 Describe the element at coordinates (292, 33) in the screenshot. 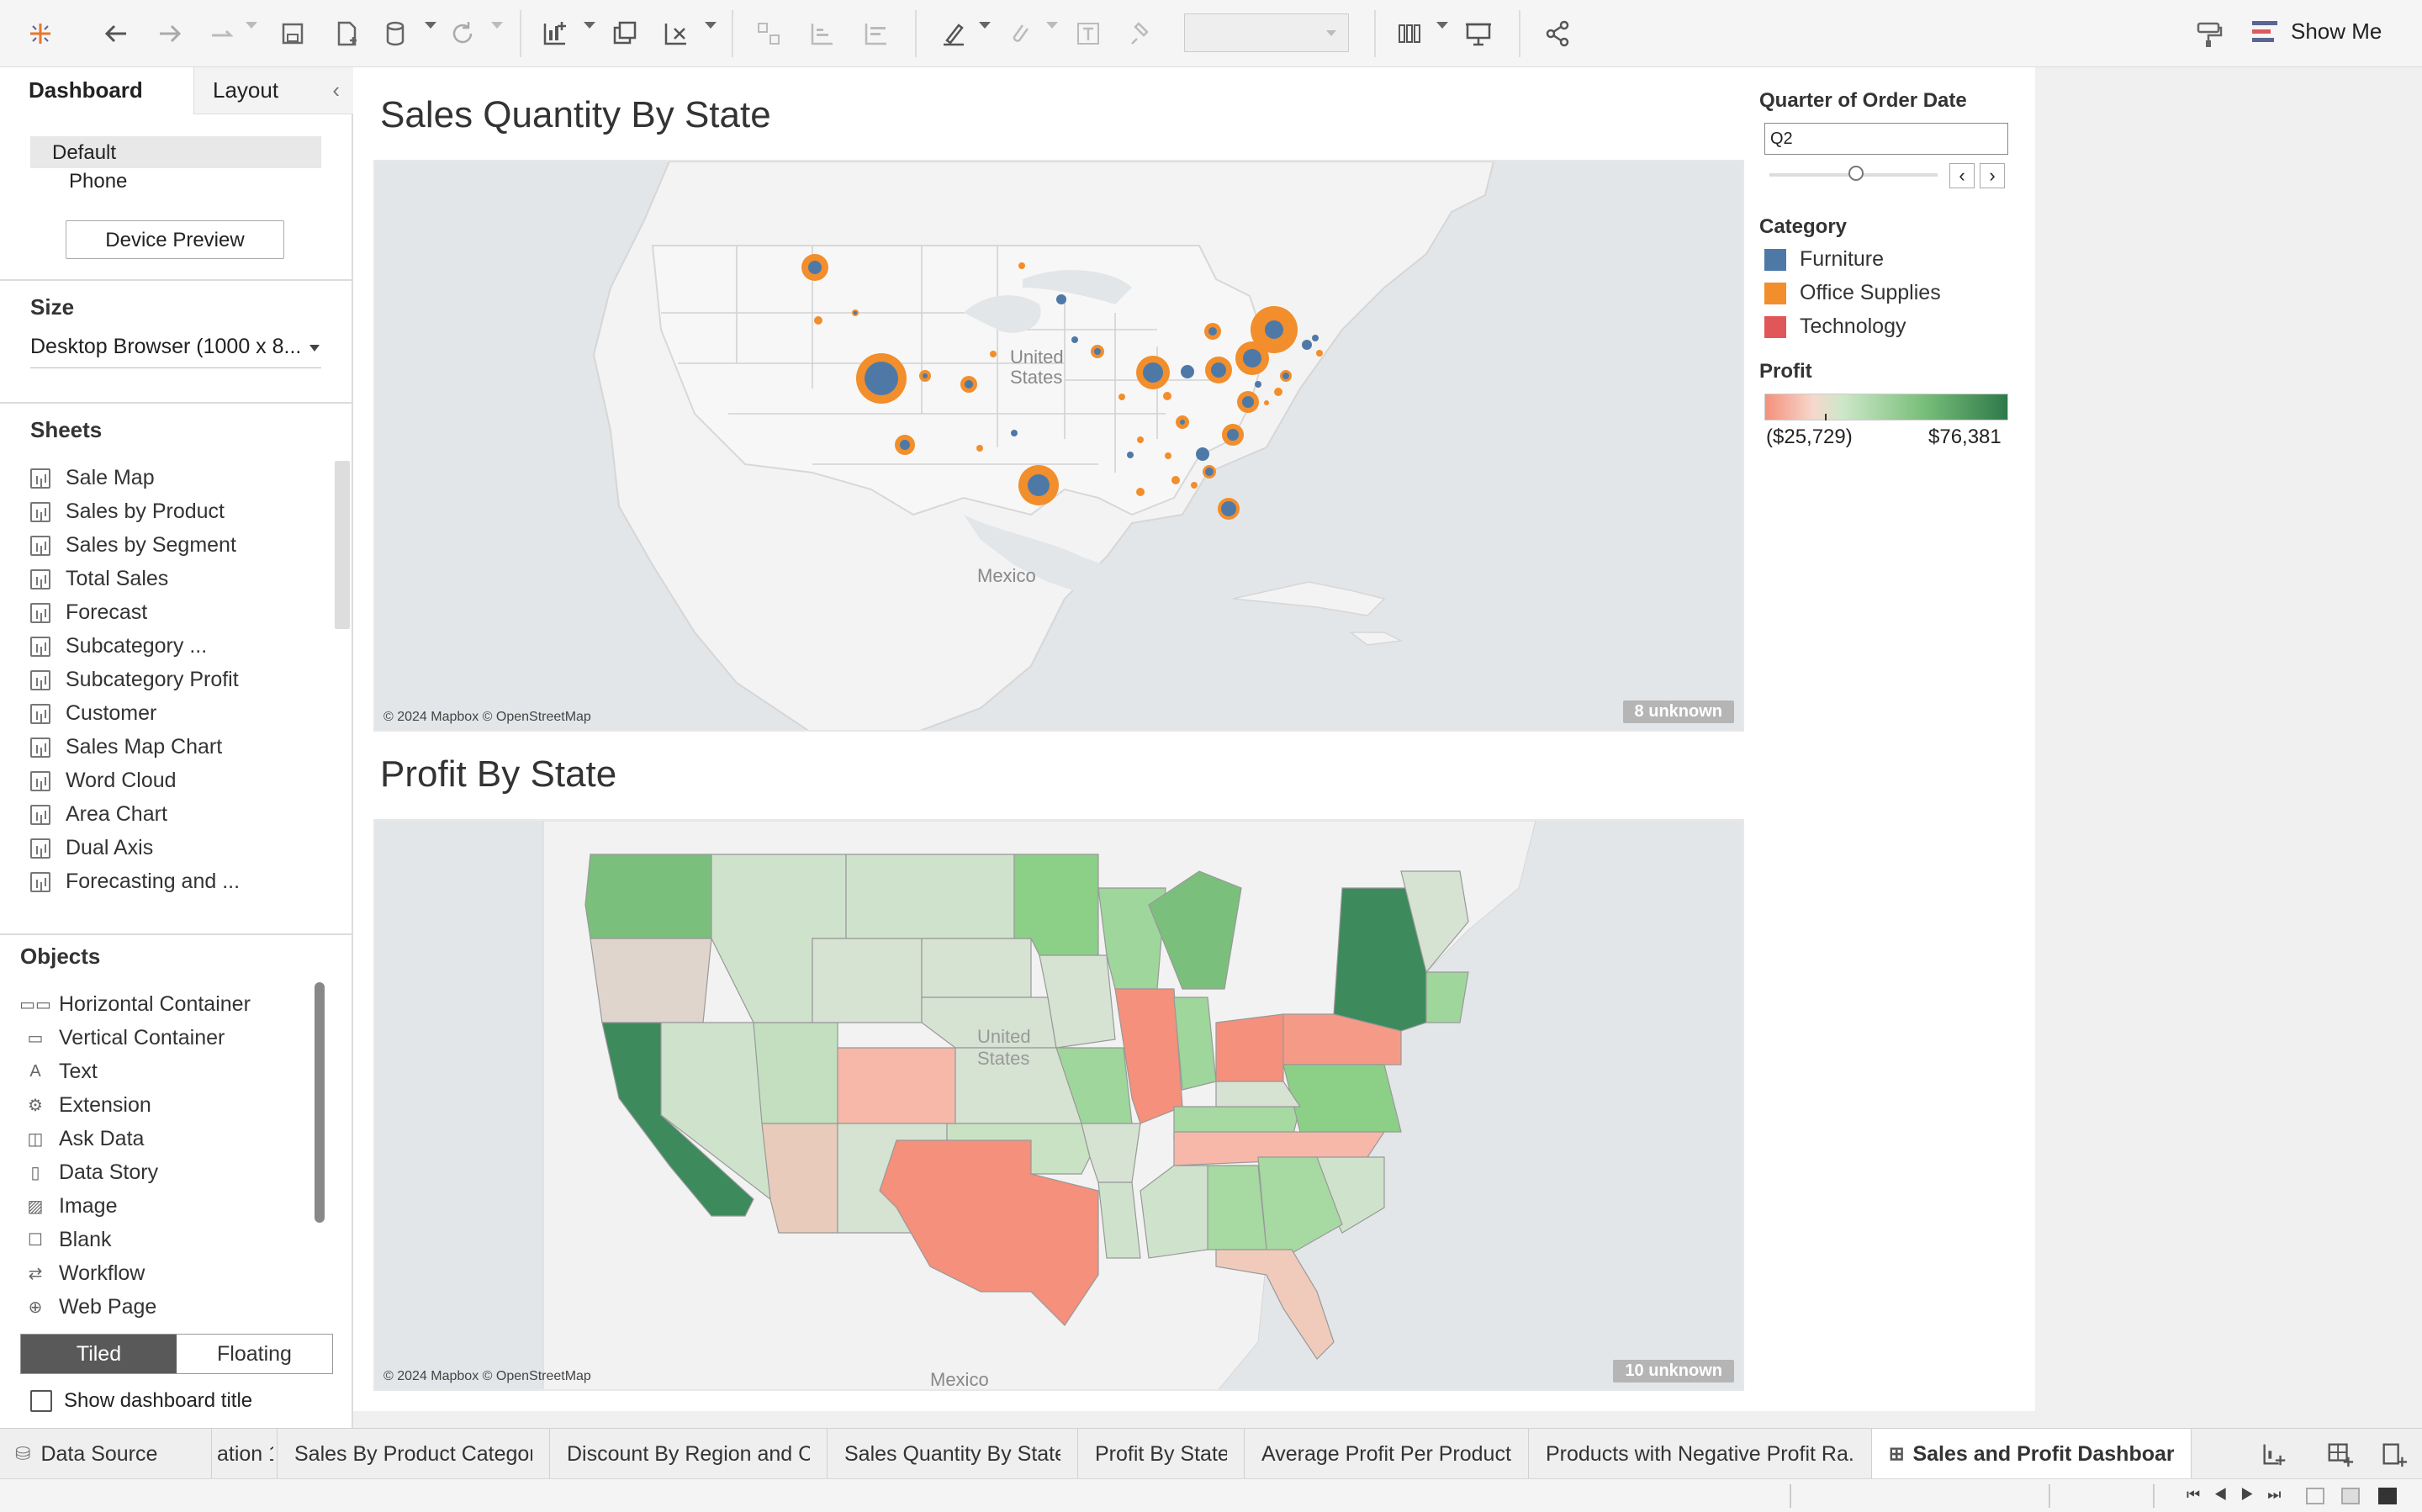

I see `save-icon` at that location.